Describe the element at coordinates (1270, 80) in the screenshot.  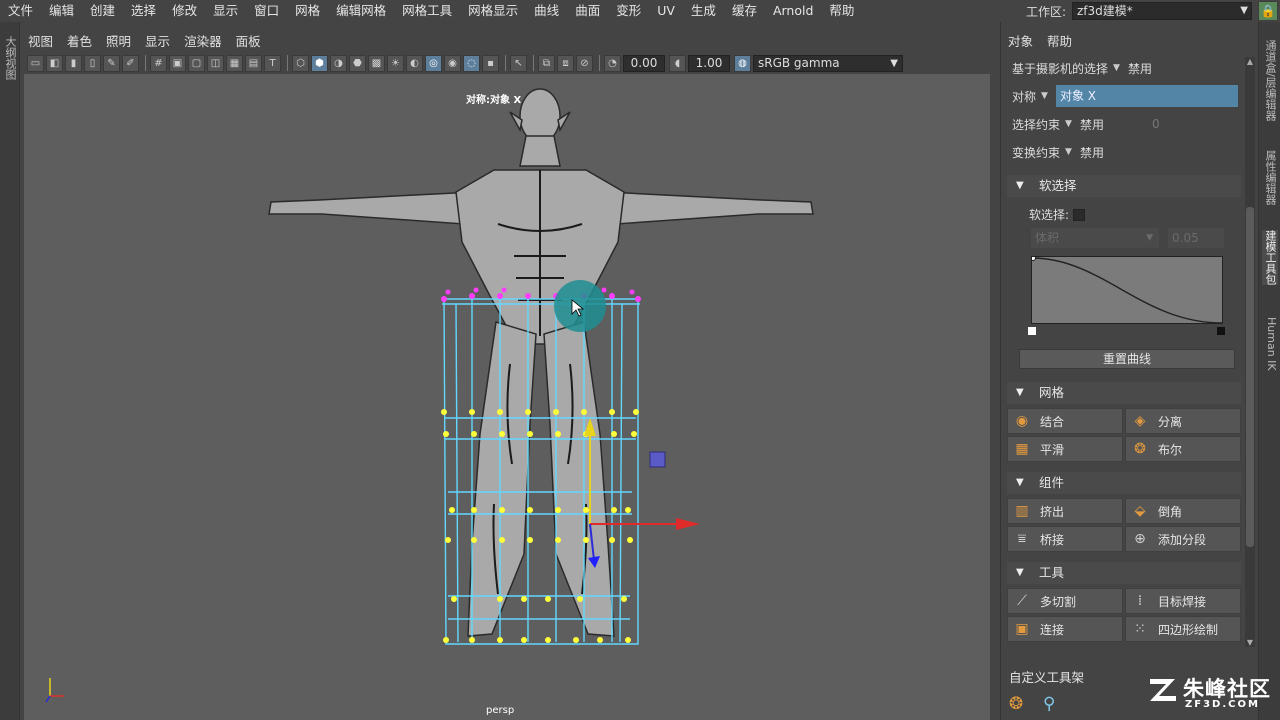
I see `tab-channel-box: 通道盒/层编辑器` at that location.